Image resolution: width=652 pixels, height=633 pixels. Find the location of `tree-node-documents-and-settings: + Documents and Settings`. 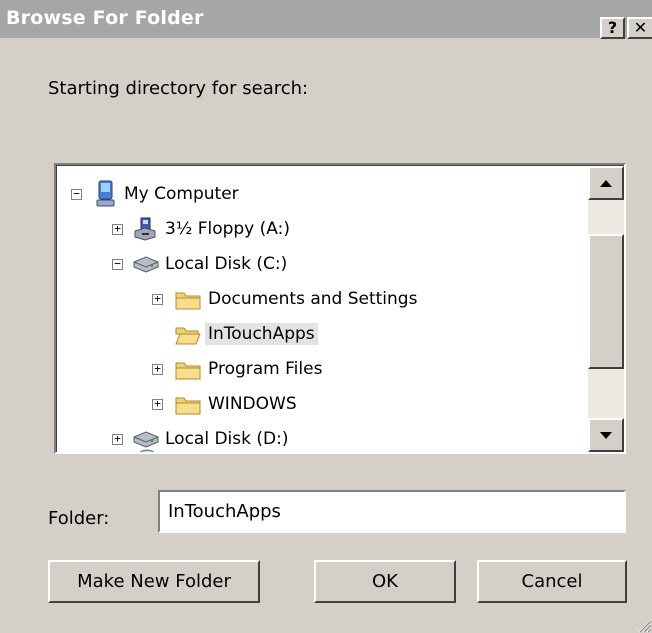

tree-node-documents-and-settings: + Documents and Settings is located at coordinates (322, 300).